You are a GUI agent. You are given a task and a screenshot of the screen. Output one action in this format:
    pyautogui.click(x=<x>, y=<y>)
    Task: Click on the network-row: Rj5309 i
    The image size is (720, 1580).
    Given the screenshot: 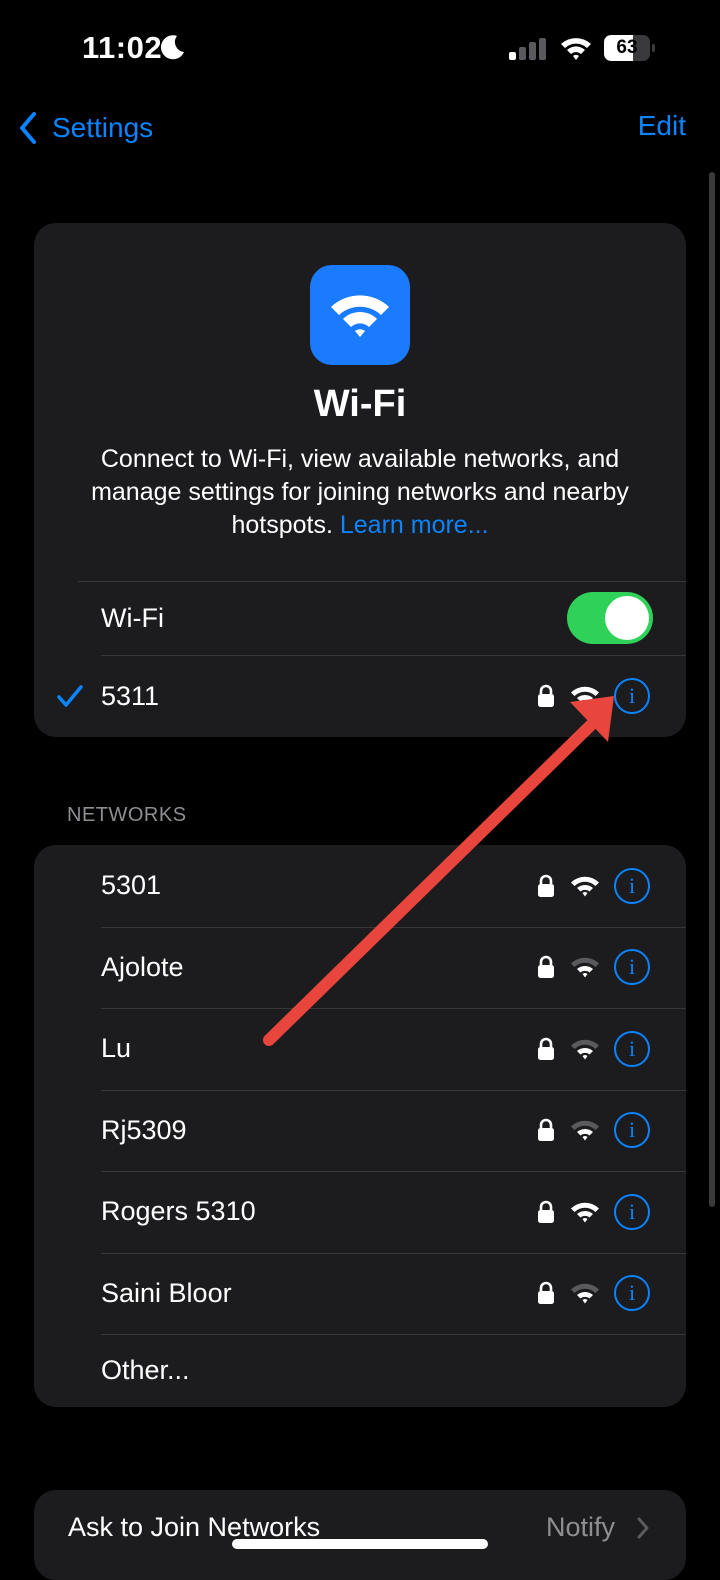 What is the action you would take?
    pyautogui.click(x=360, y=1131)
    